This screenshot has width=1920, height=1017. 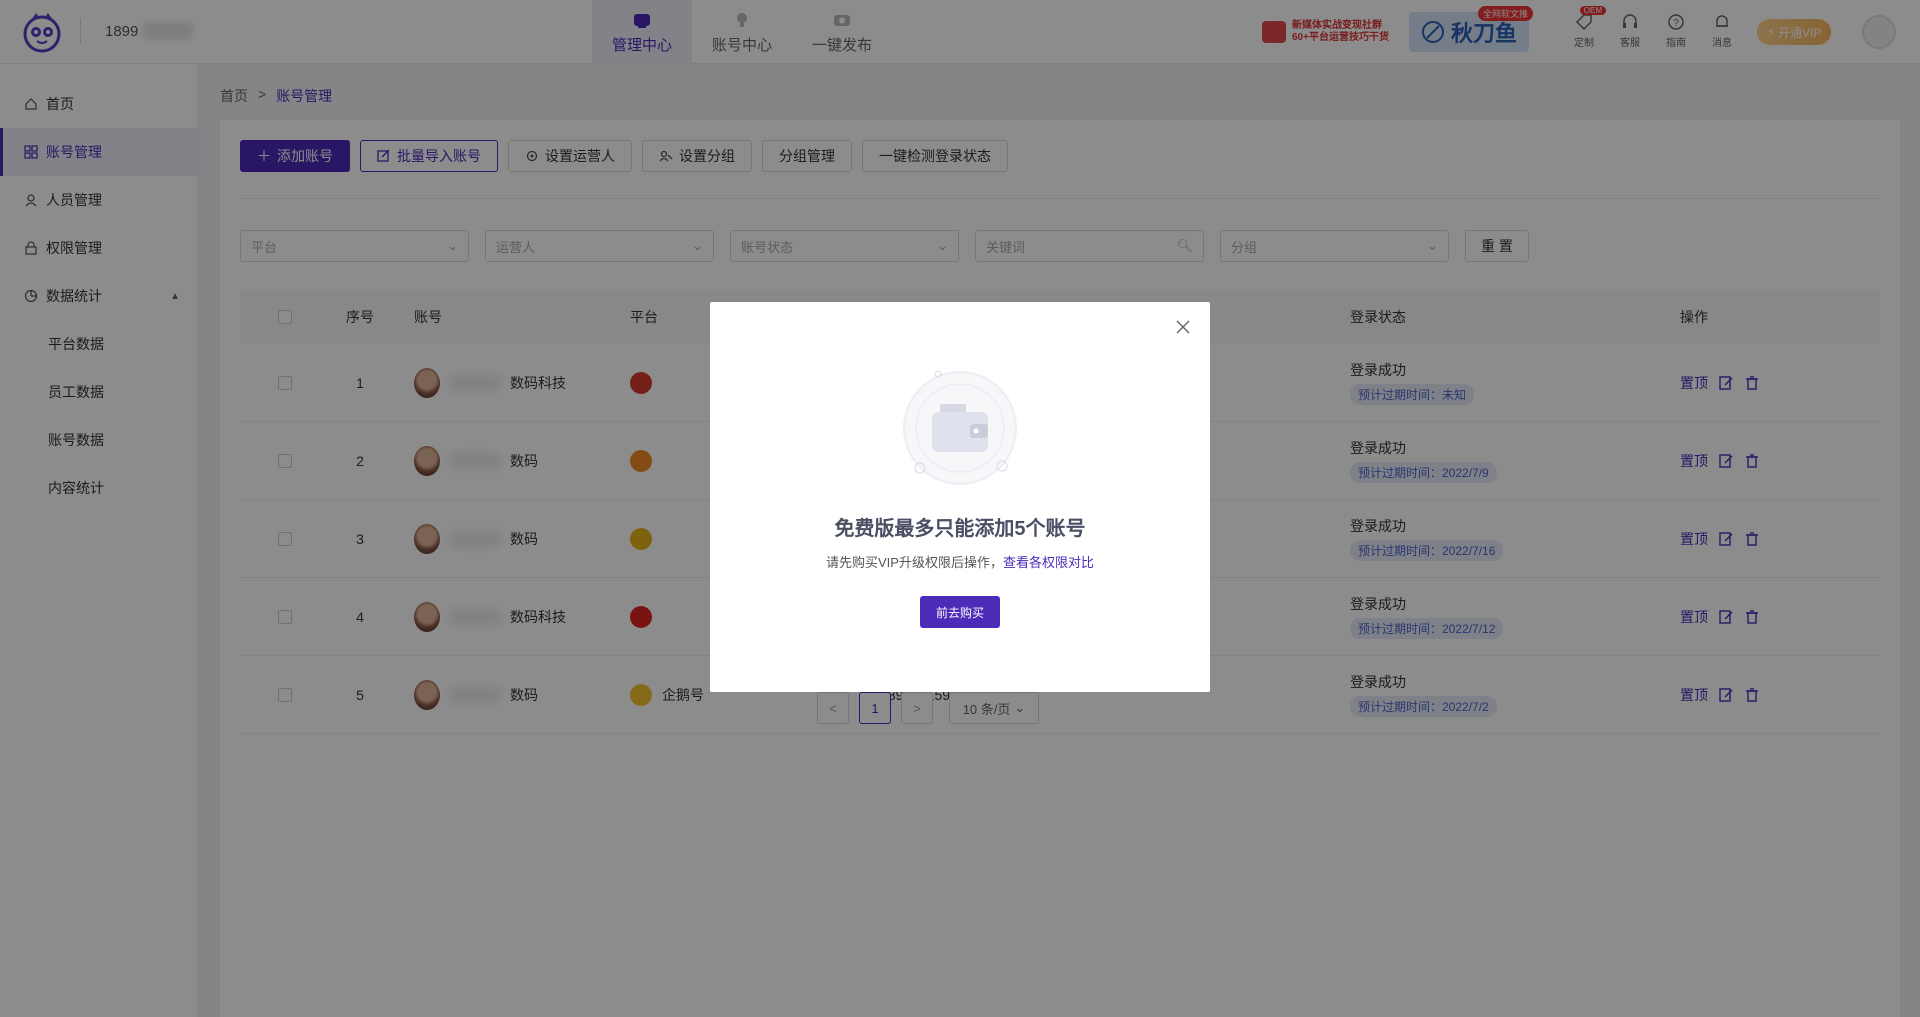 What do you see at coordinates (914, 562) in the screenshot?
I see `modal-desc-text: 请先购买VIP升级权限后操作，` at bounding box center [914, 562].